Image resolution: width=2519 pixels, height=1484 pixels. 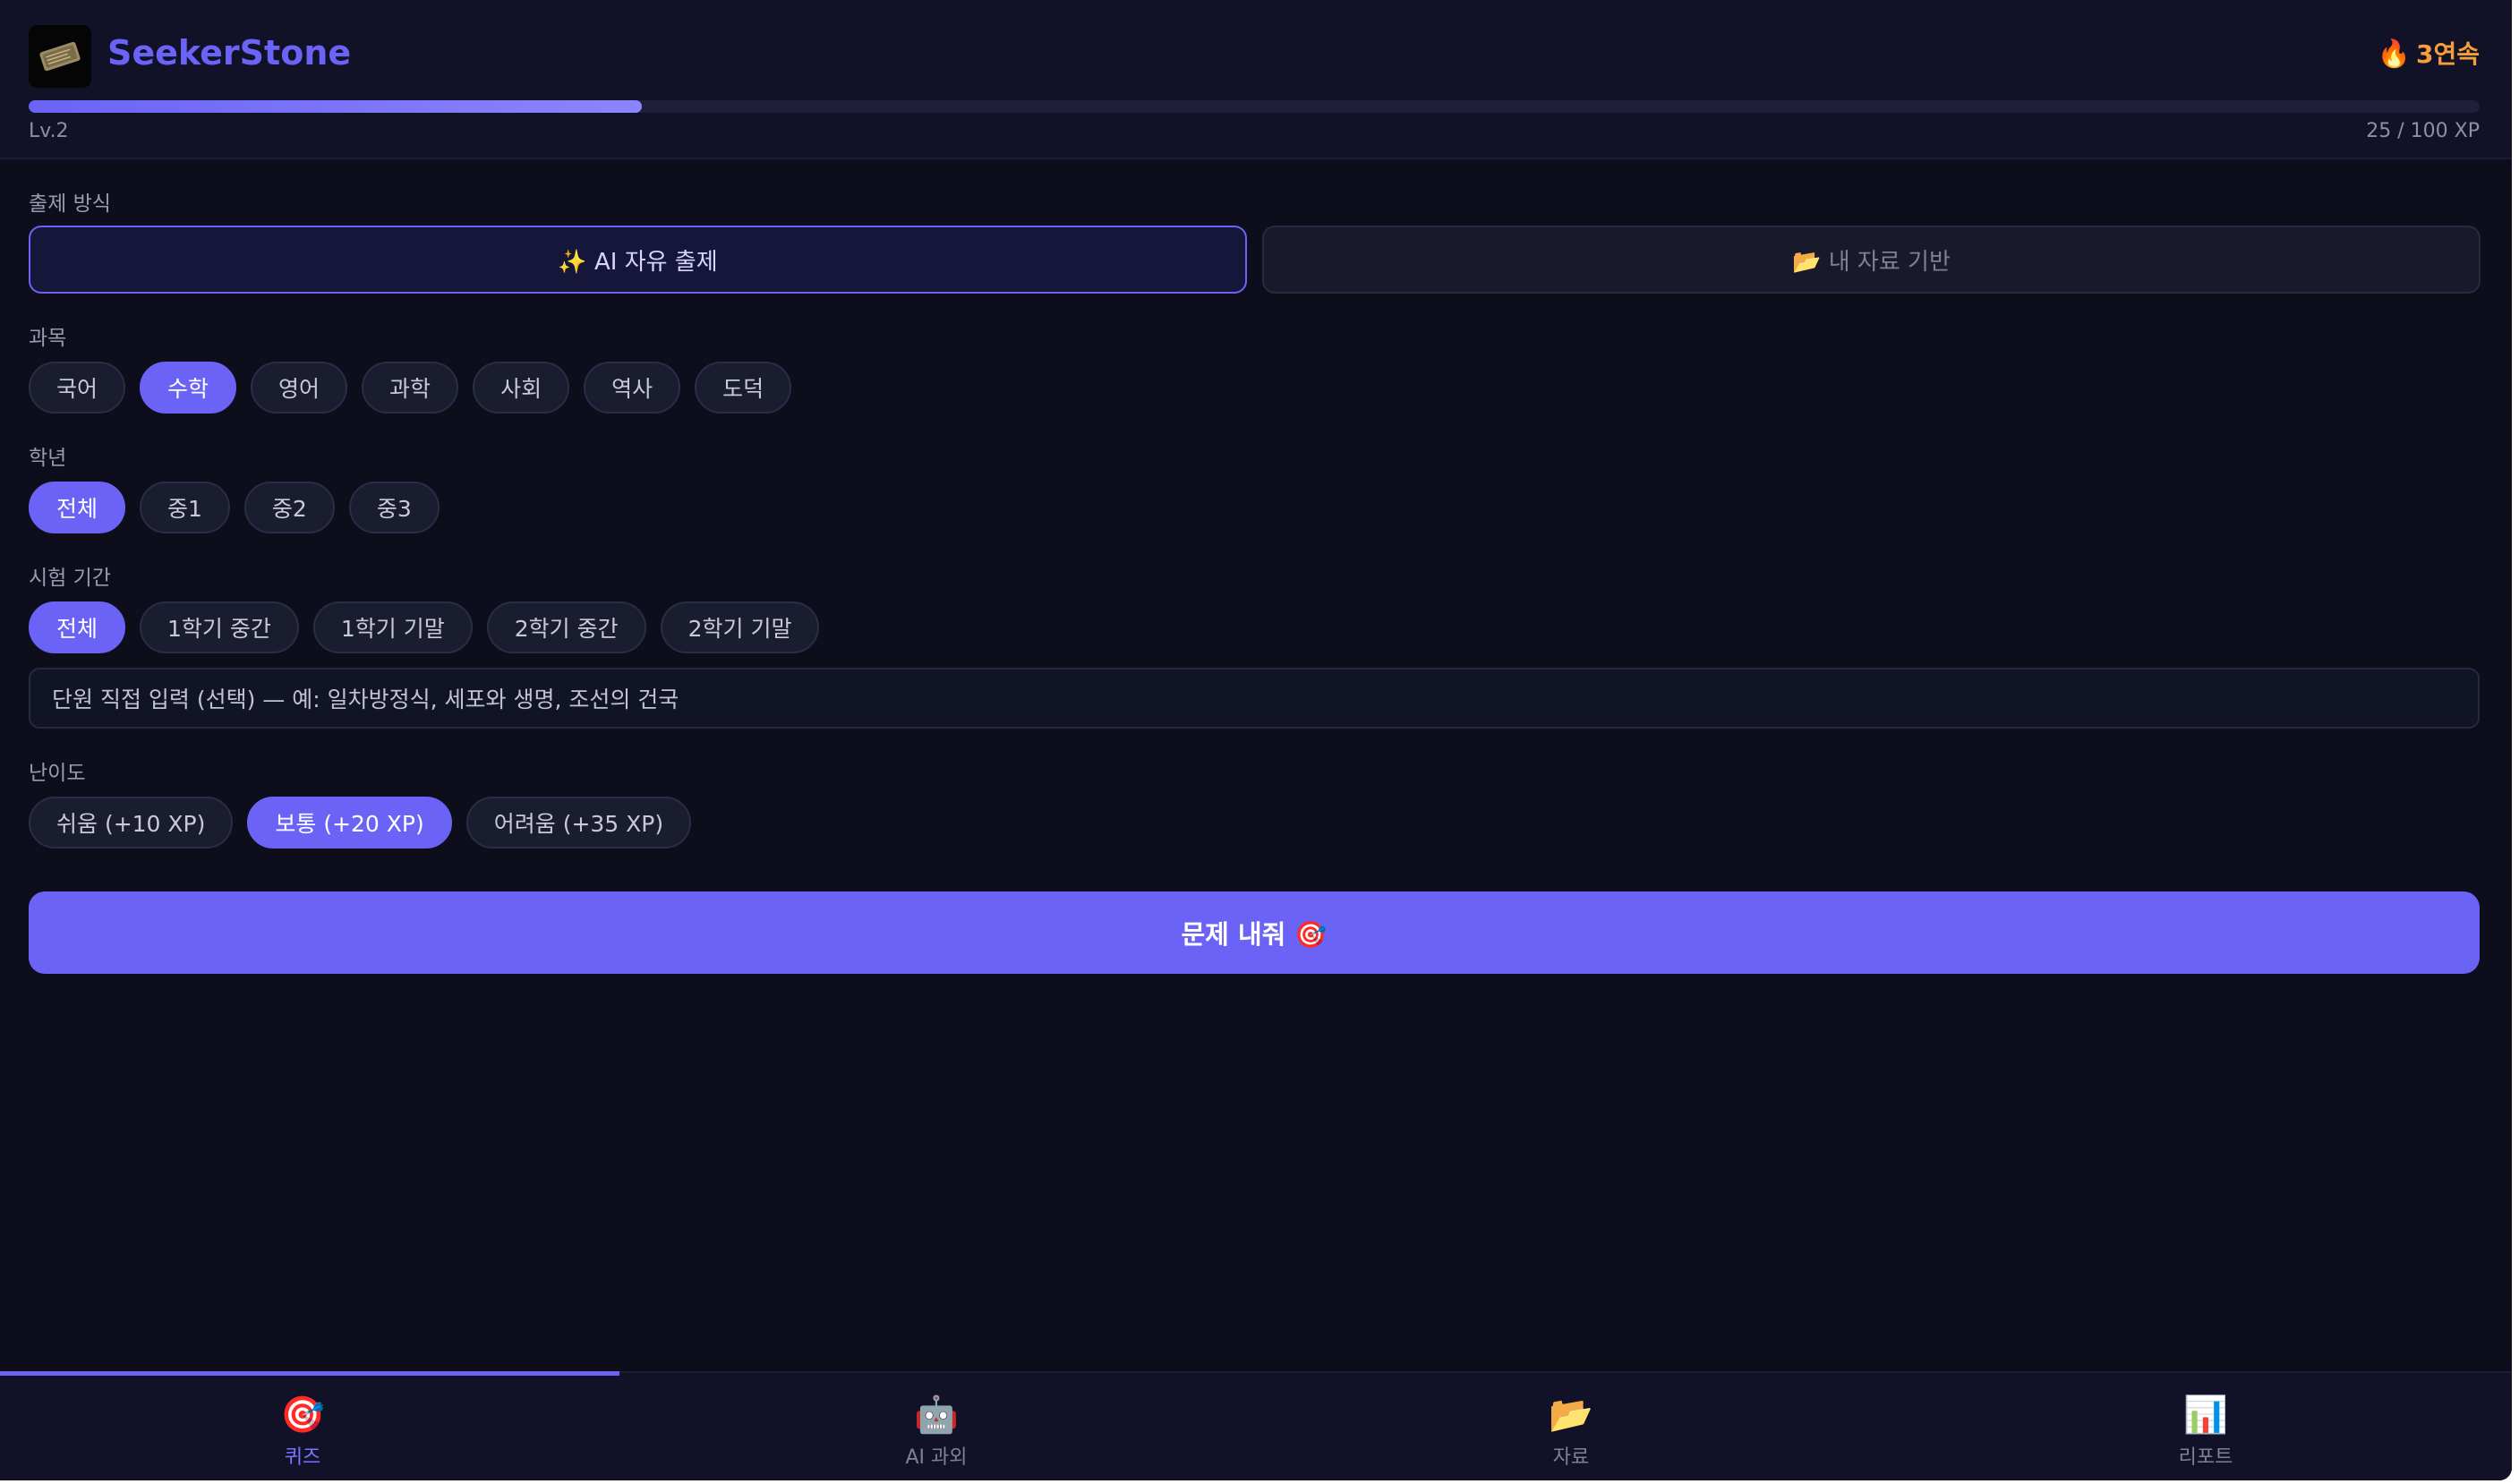 I want to click on app-title: SeekerStone, so click(x=229, y=52).